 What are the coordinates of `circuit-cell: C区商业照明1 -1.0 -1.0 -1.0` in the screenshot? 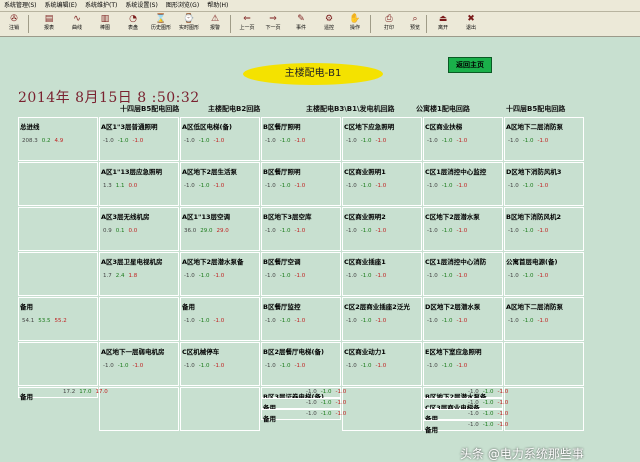 It's located at (382, 184).